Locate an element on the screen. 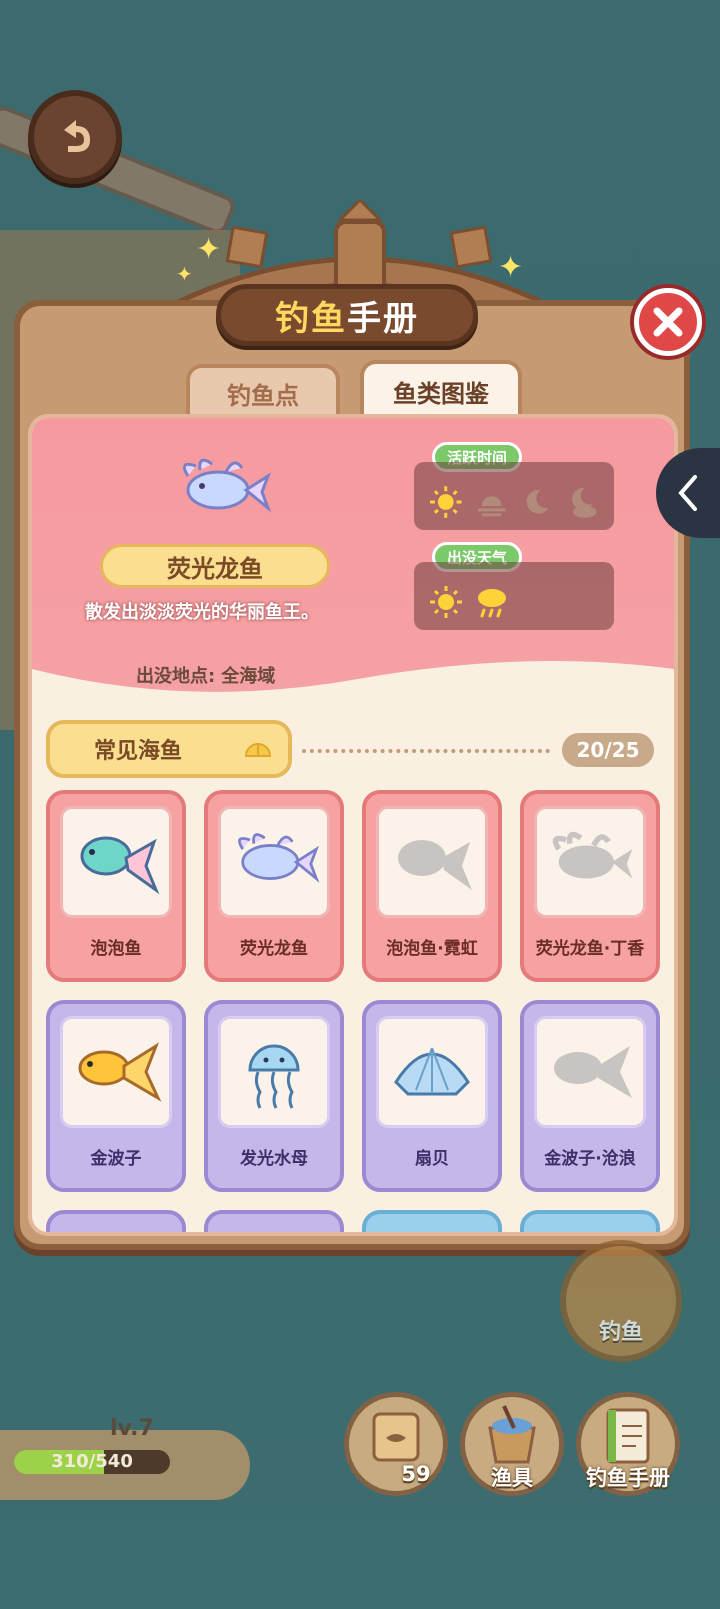 This screenshot has width=720, height=1609. bucket-icon is located at coordinates (512, 1434).